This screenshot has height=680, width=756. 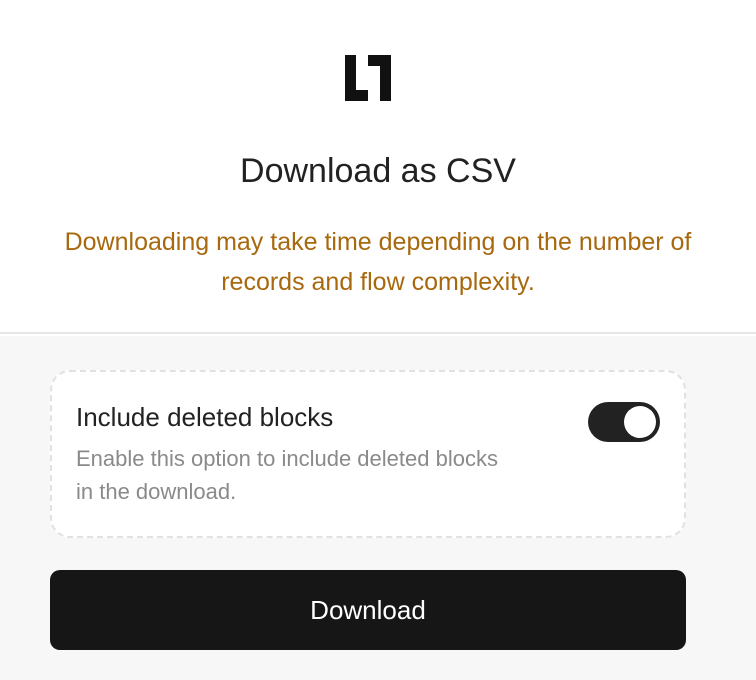 What do you see at coordinates (640, 422) in the screenshot?
I see `toggle-knob` at bounding box center [640, 422].